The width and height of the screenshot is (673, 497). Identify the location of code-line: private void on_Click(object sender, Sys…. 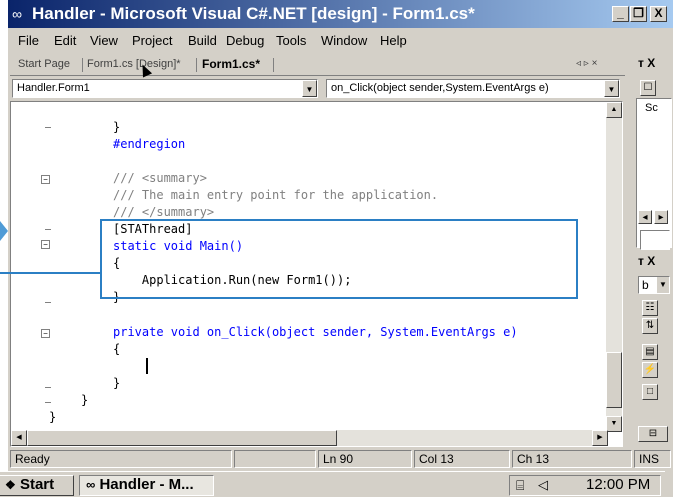
(315, 332).